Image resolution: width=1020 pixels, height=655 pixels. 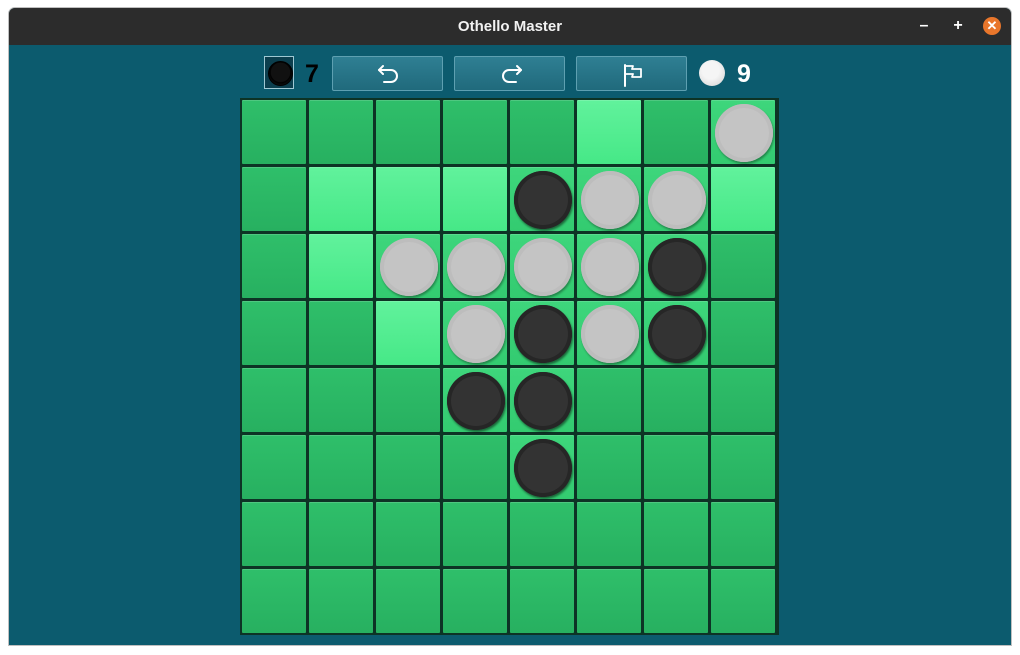 I want to click on minimize-button: –, so click(x=924, y=26).